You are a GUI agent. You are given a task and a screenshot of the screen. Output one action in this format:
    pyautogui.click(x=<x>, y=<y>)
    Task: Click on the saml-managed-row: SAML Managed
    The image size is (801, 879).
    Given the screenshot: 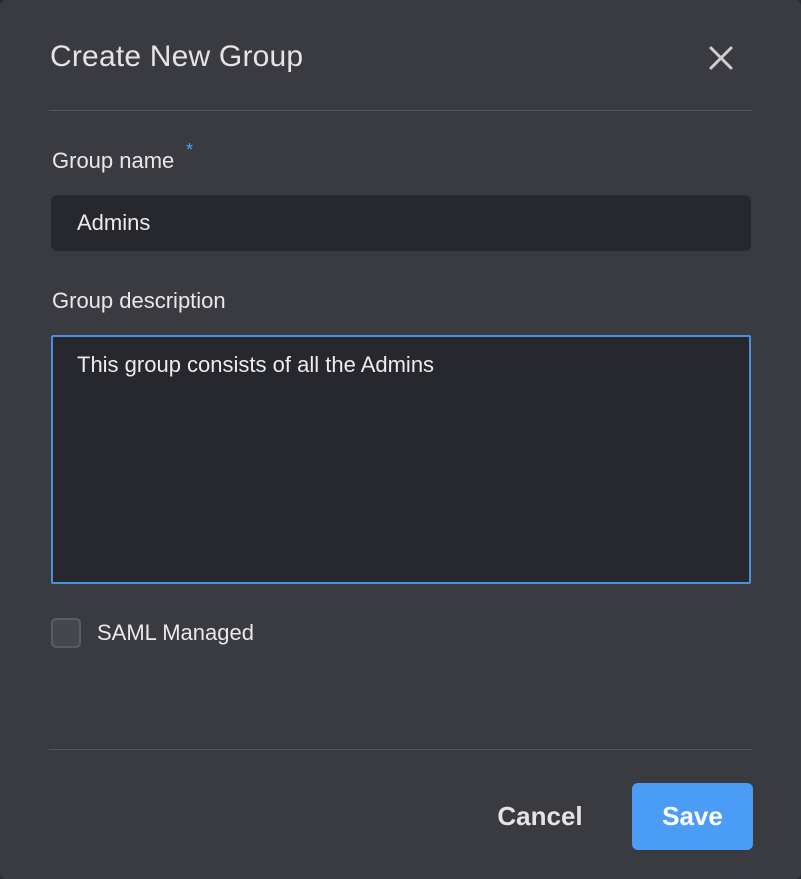 What is the action you would take?
    pyautogui.click(x=152, y=633)
    